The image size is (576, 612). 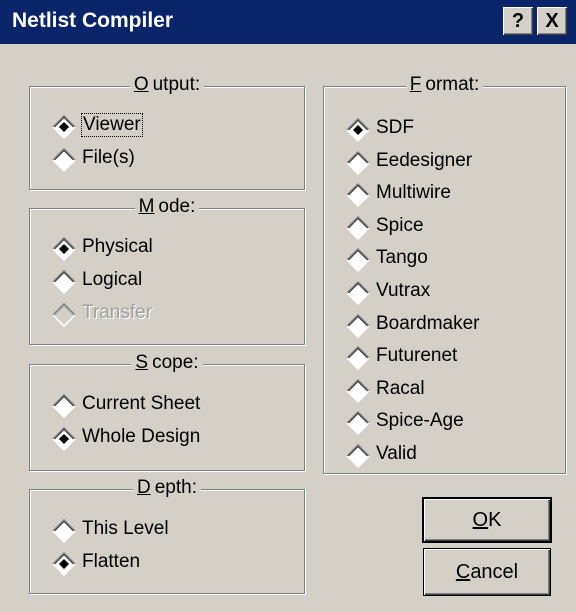 I want to click on radio-label: Physical, so click(x=117, y=246).